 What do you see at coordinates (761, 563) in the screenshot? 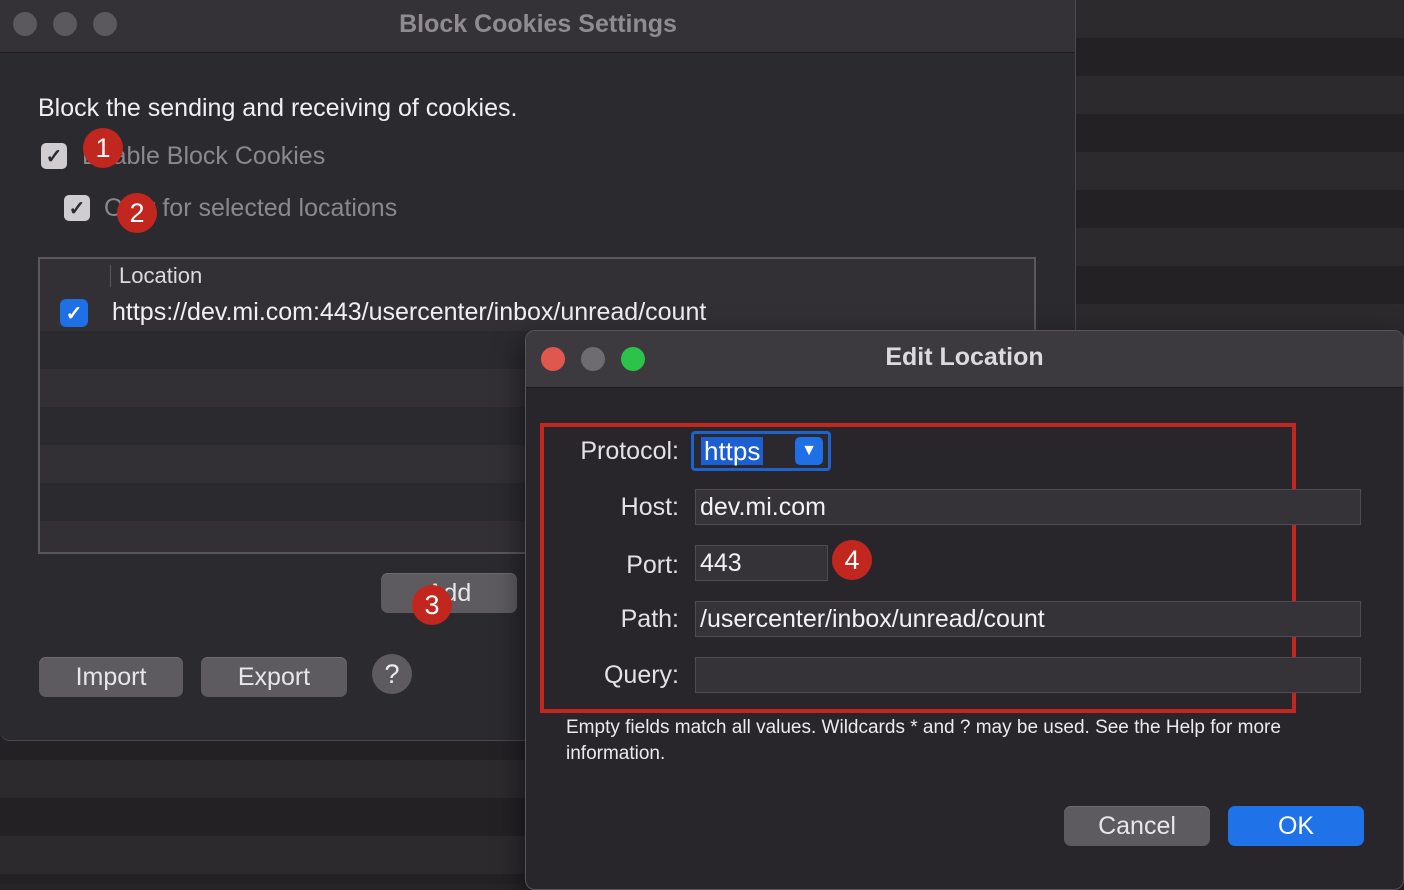
I see `port-field: 443` at bounding box center [761, 563].